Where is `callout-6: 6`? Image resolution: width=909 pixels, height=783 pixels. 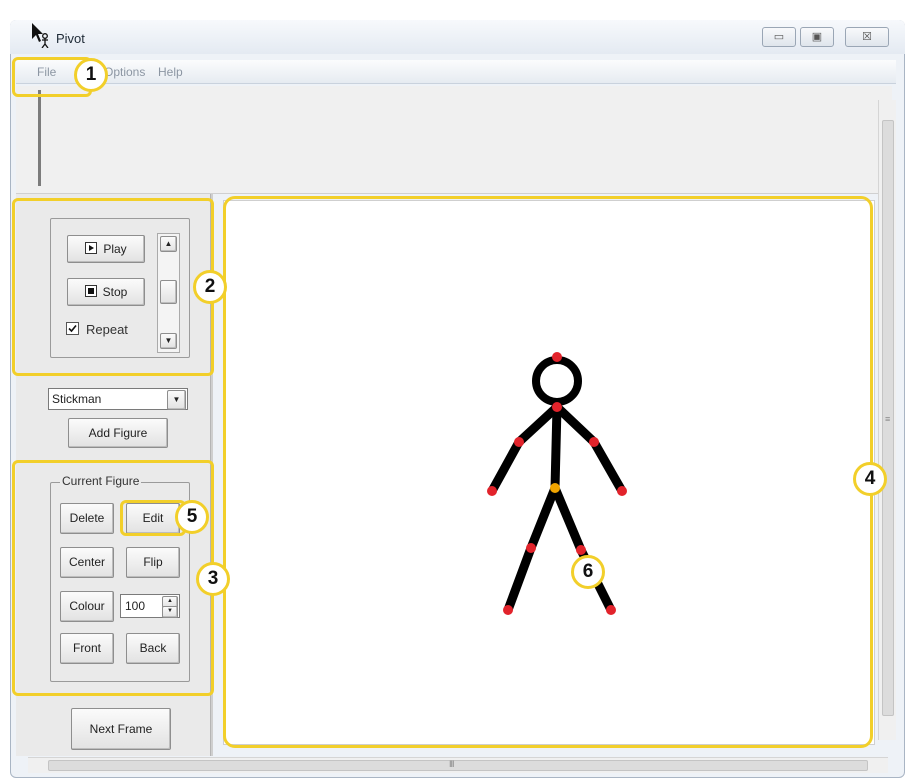 callout-6: 6 is located at coordinates (588, 572).